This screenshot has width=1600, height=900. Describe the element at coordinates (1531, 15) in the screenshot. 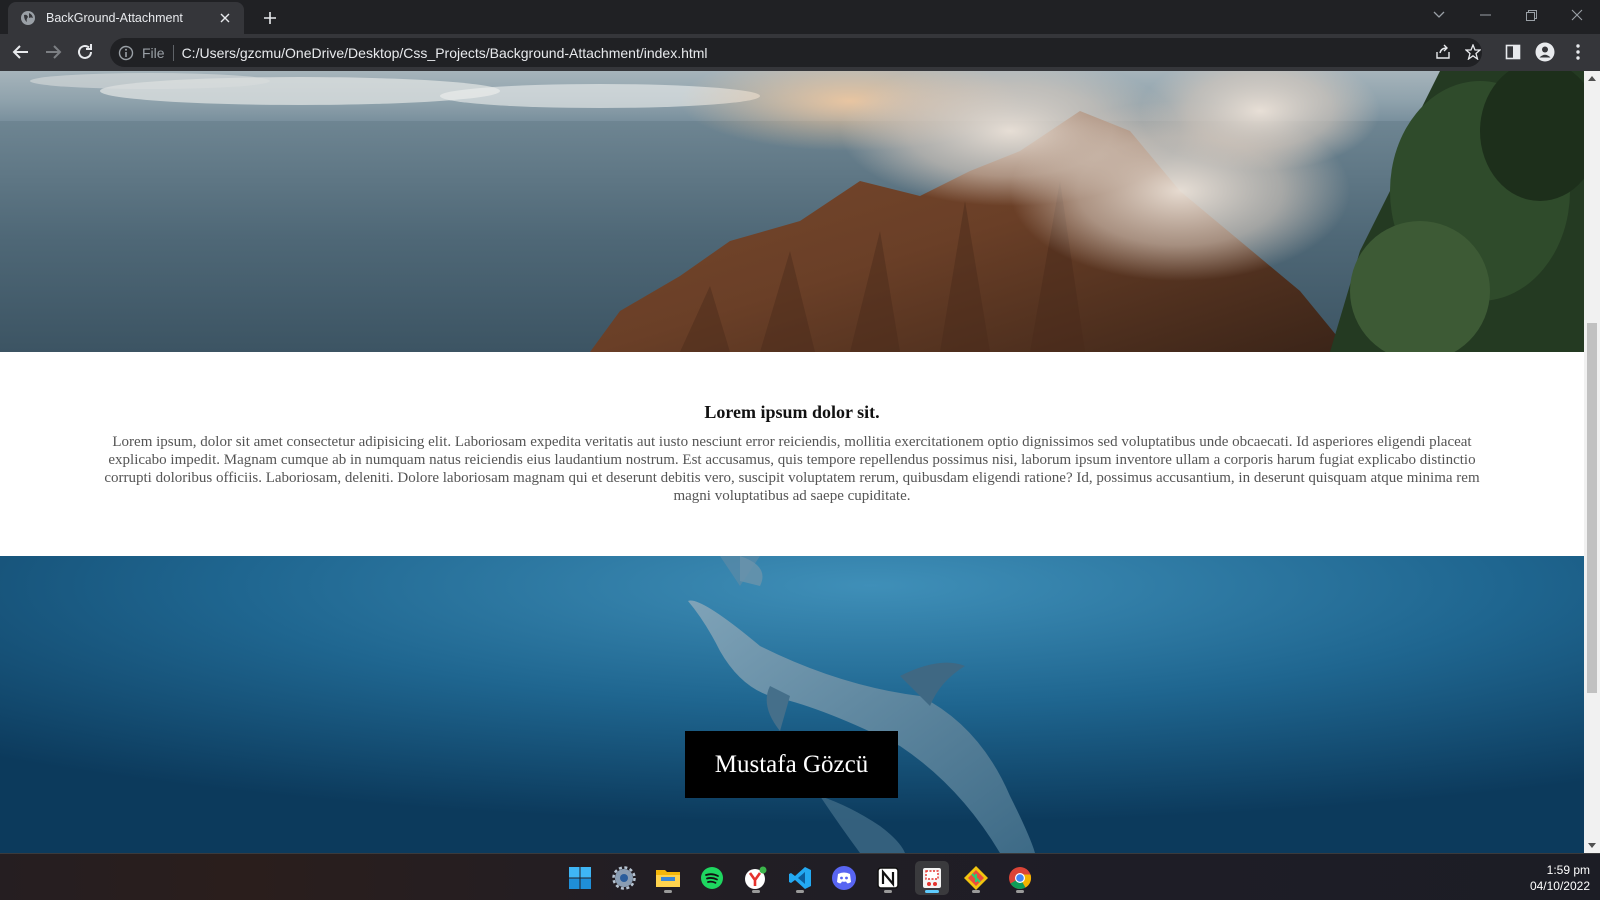

I see `restore-button` at that location.